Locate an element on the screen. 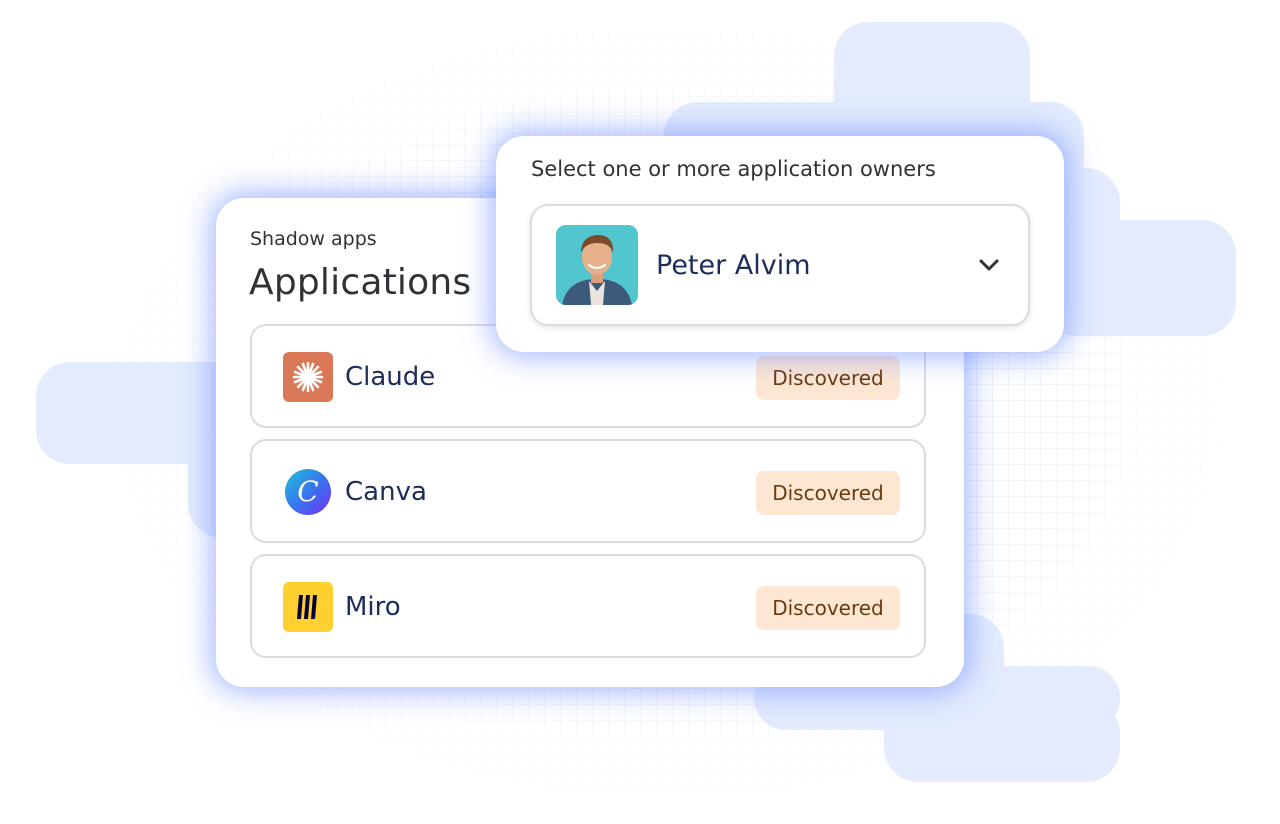 Image resolution: width=1280 pixels, height=824 pixels. chevron-down-icon is located at coordinates (989, 265).